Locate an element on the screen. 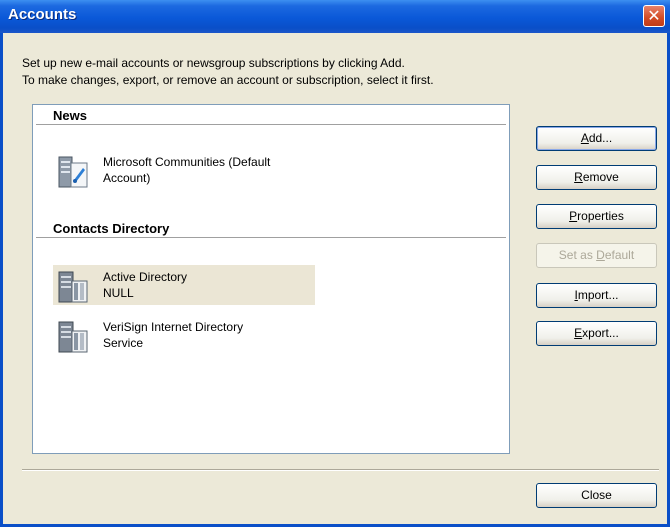  export-accelerator: E is located at coordinates (578, 333).